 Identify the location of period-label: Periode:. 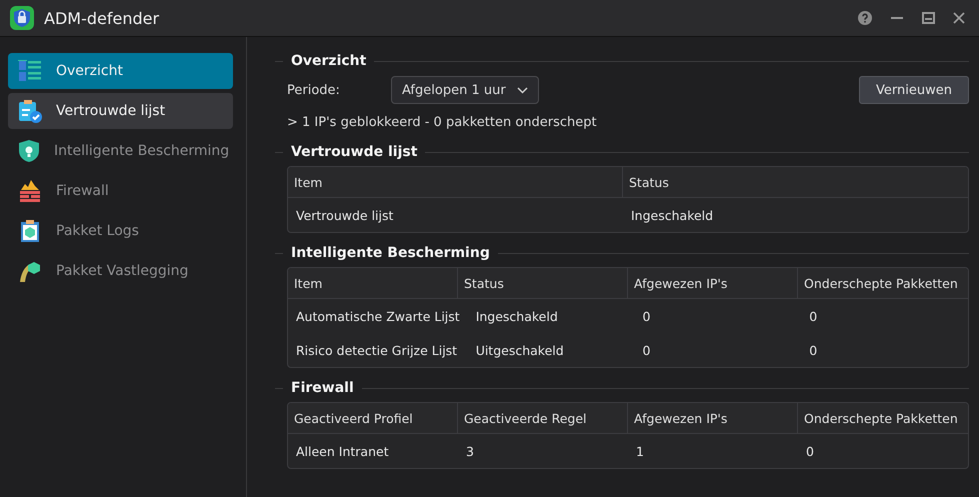
(314, 90).